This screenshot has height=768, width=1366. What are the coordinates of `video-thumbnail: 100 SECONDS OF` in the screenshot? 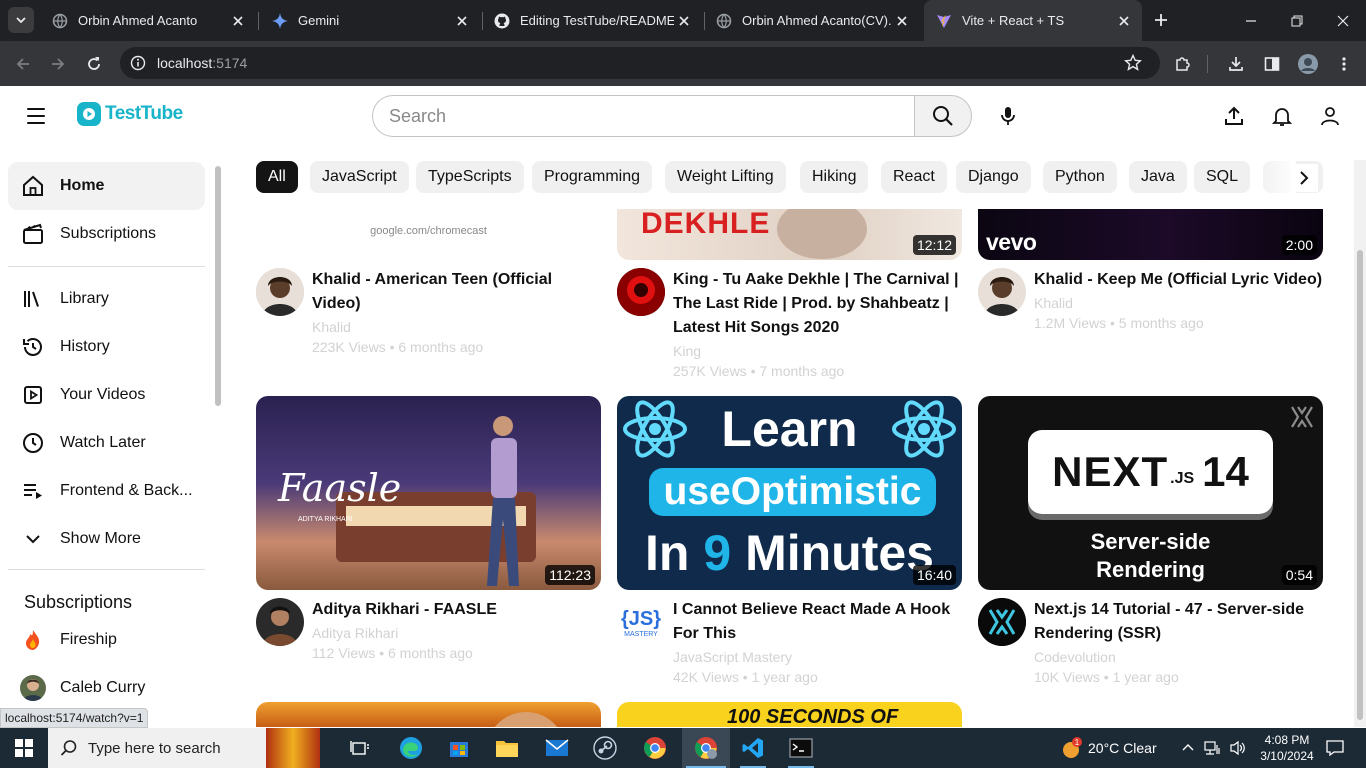 It's located at (789, 714).